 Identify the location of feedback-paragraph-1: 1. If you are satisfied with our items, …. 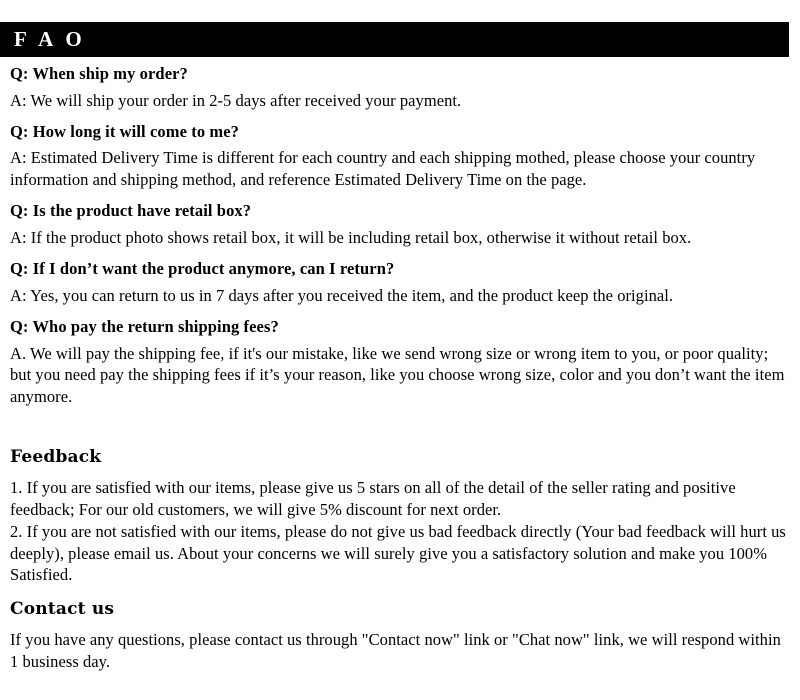
(373, 498).